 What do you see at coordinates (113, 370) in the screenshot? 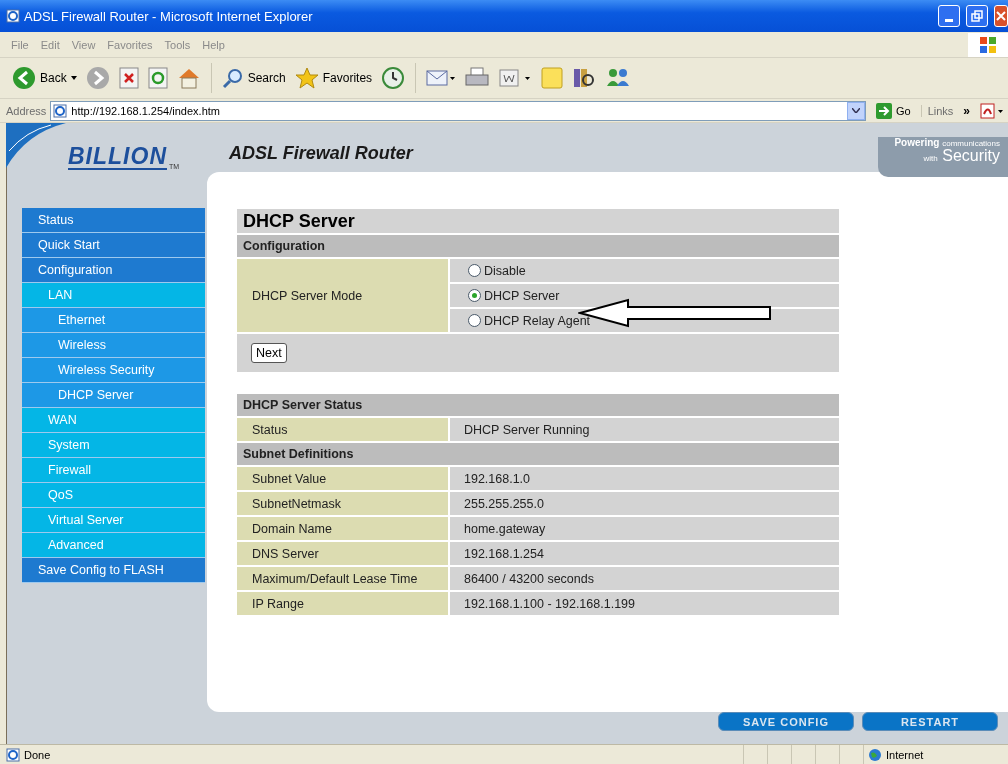
I see `sidebar-item: Wireless Security` at bounding box center [113, 370].